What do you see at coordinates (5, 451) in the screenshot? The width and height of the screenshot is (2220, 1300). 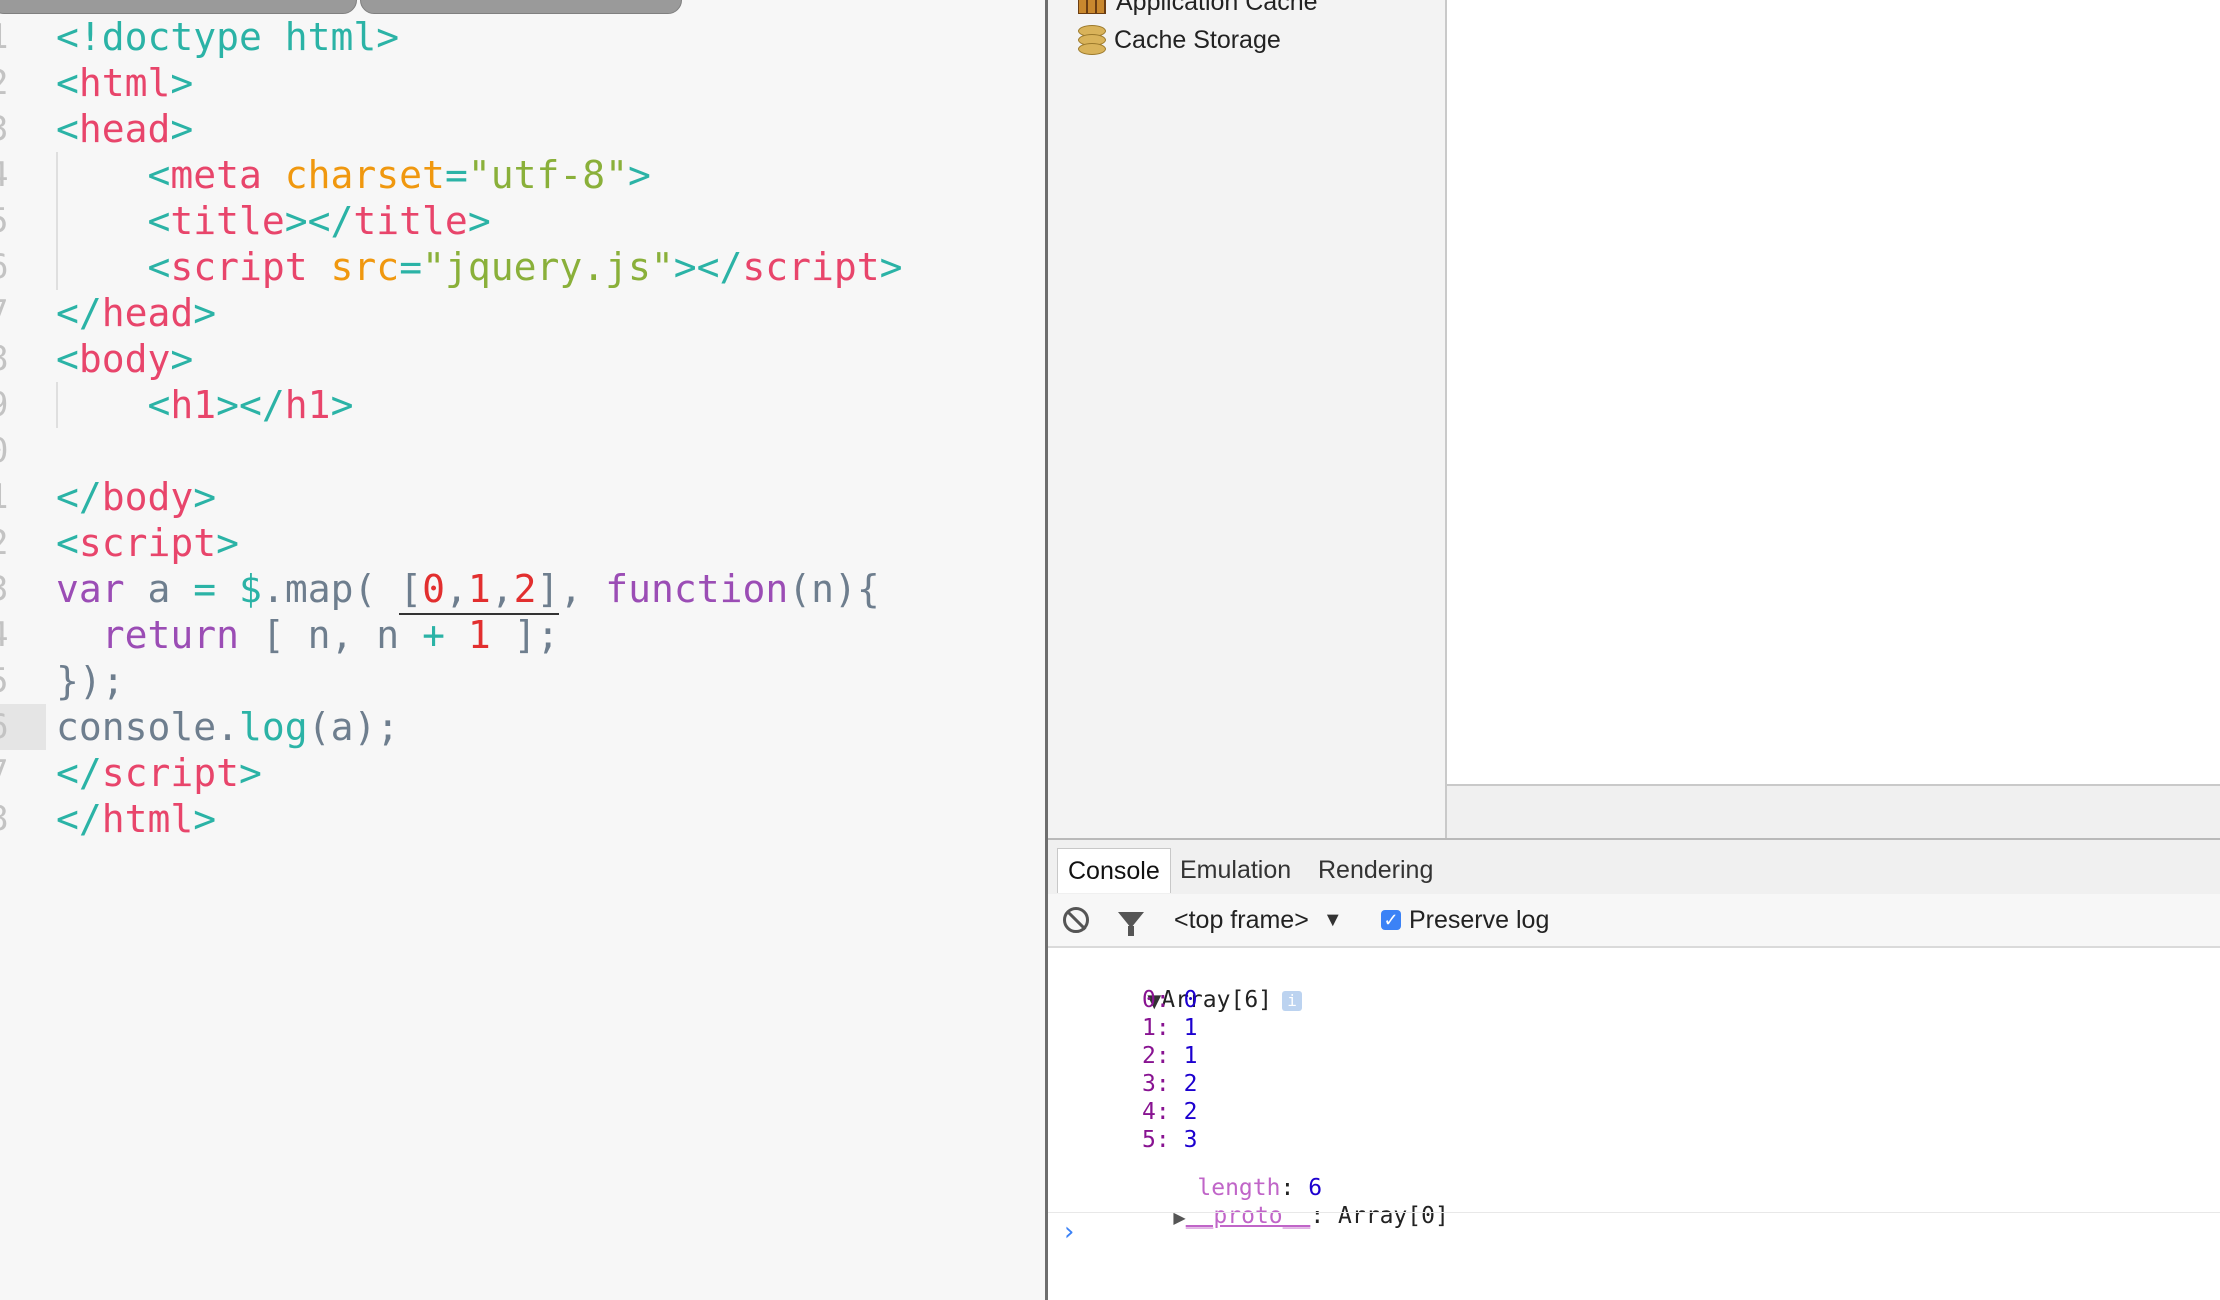 I see `line-number: 0` at bounding box center [5, 451].